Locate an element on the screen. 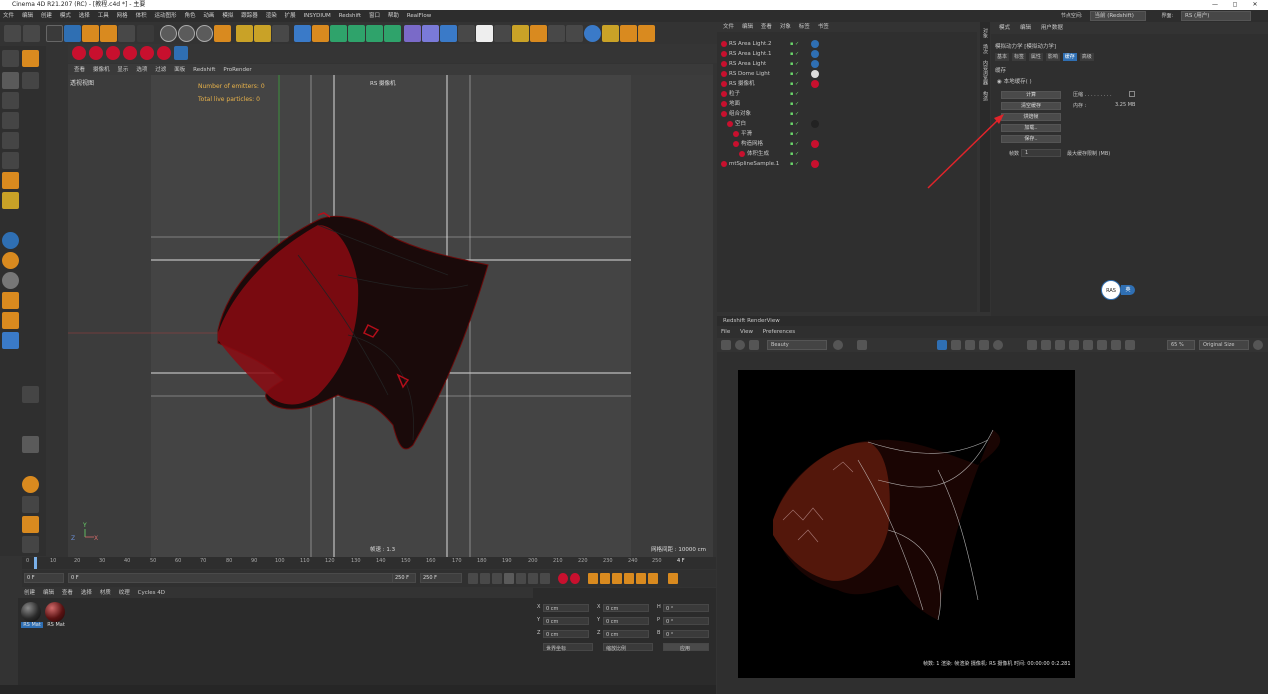 This screenshot has width=1268, height=694. next-key-icon is located at coordinates (533, 578).